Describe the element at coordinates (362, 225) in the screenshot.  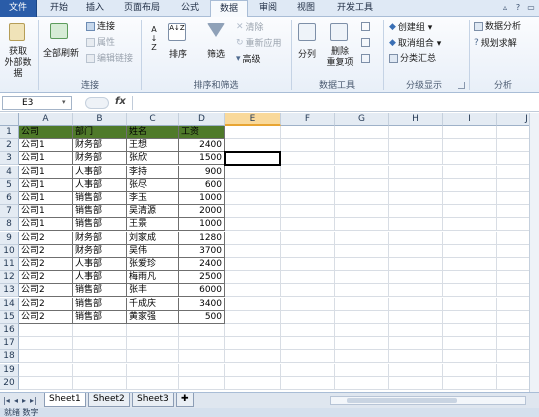
I see `cell-g8` at that location.